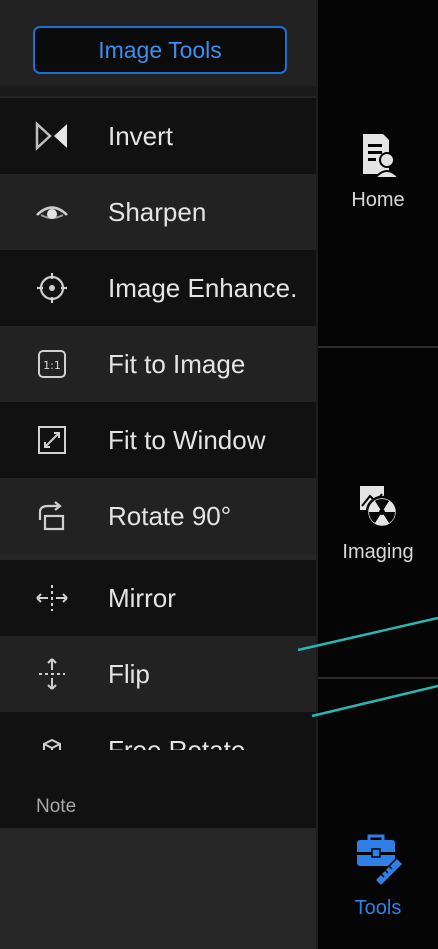 The width and height of the screenshot is (438, 949). Describe the element at coordinates (177, 363) in the screenshot. I see `menu-item-label: Fit to Image` at that location.